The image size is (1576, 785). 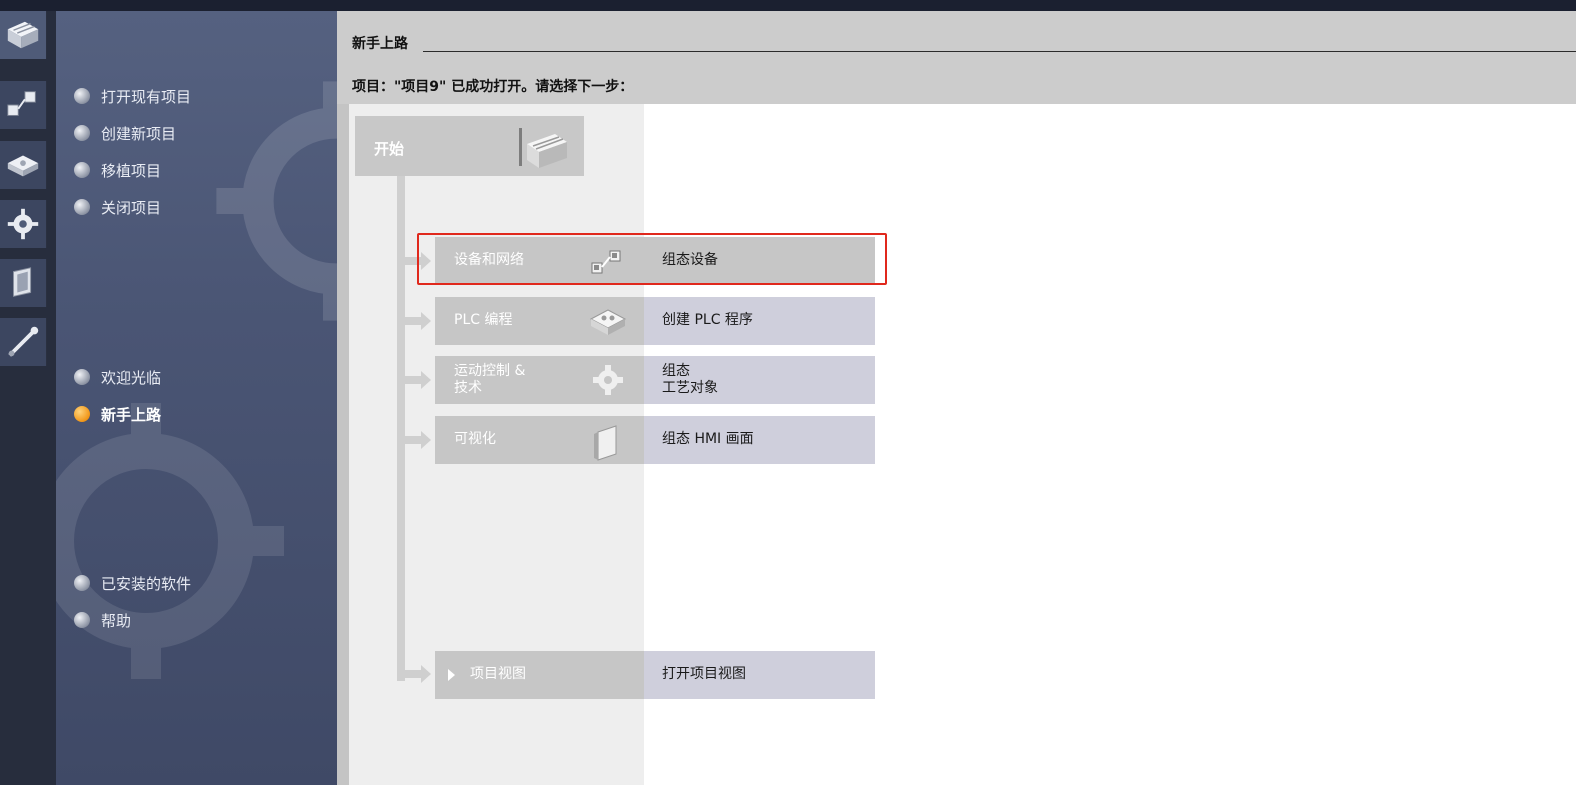 I want to click on rail-devices-button, so click(x=23, y=105).